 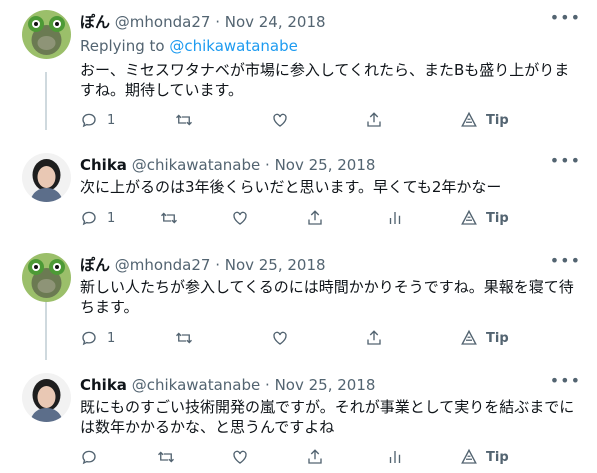 I want to click on replying-to: Replying to @chikawatanabe, so click(x=189, y=46).